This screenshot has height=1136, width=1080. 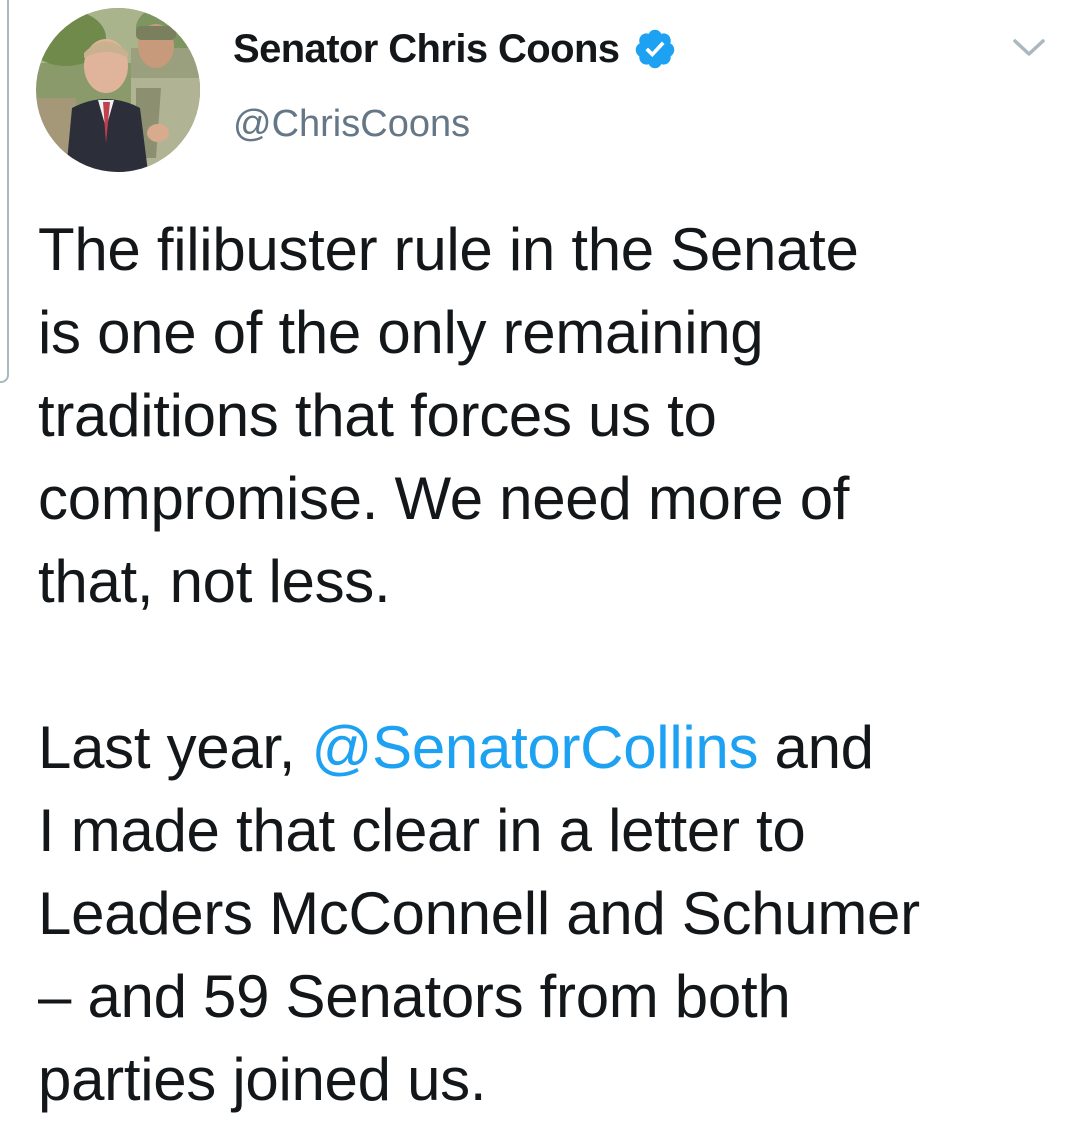 I want to click on tweet-line: parties joined us., so click(x=262, y=1079).